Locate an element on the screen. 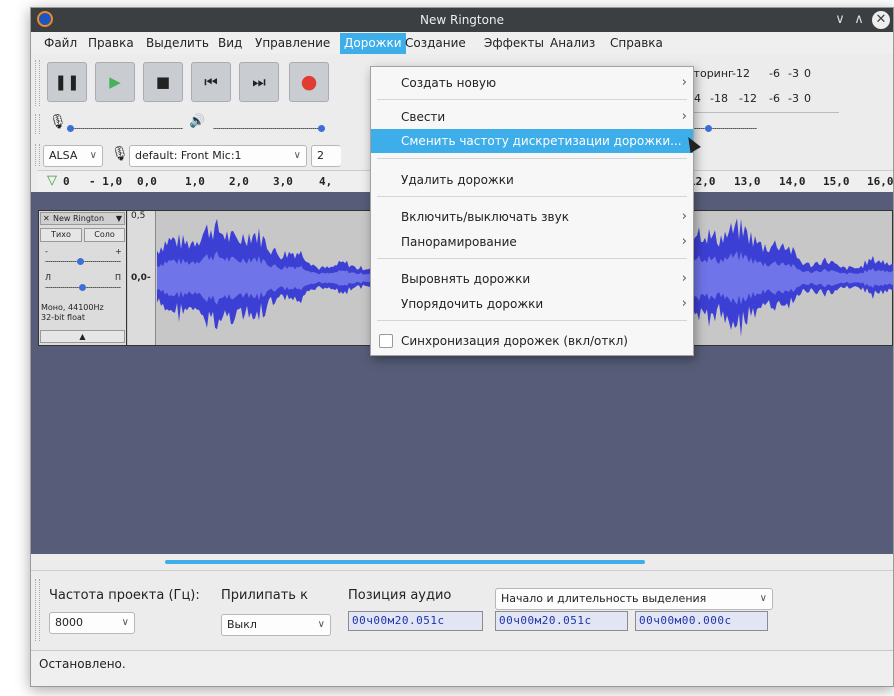  skip-end-icon: ⏭ is located at coordinates (259, 82).